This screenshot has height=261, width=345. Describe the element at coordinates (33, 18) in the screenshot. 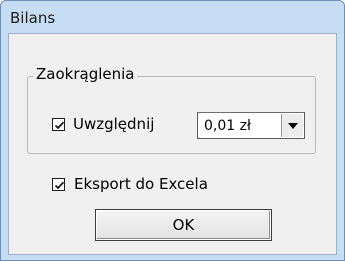

I see `window-title: Bilans` at that location.